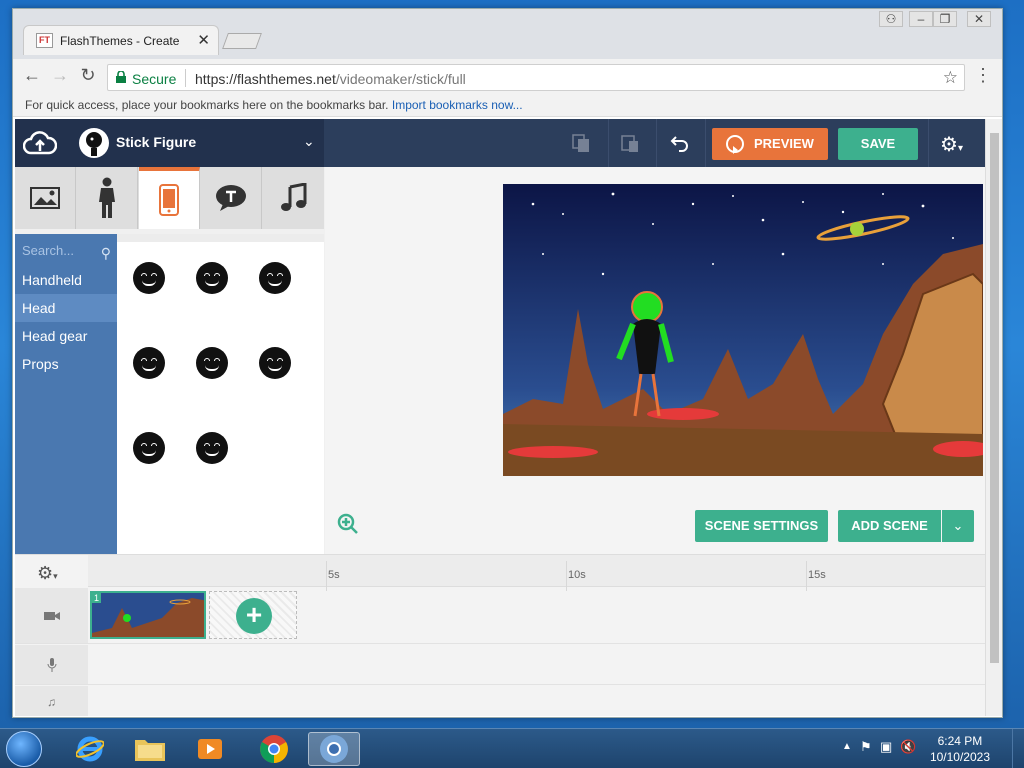 The height and width of the screenshot is (768, 1024). What do you see at coordinates (24, 749) in the screenshot?
I see `start-button` at bounding box center [24, 749].